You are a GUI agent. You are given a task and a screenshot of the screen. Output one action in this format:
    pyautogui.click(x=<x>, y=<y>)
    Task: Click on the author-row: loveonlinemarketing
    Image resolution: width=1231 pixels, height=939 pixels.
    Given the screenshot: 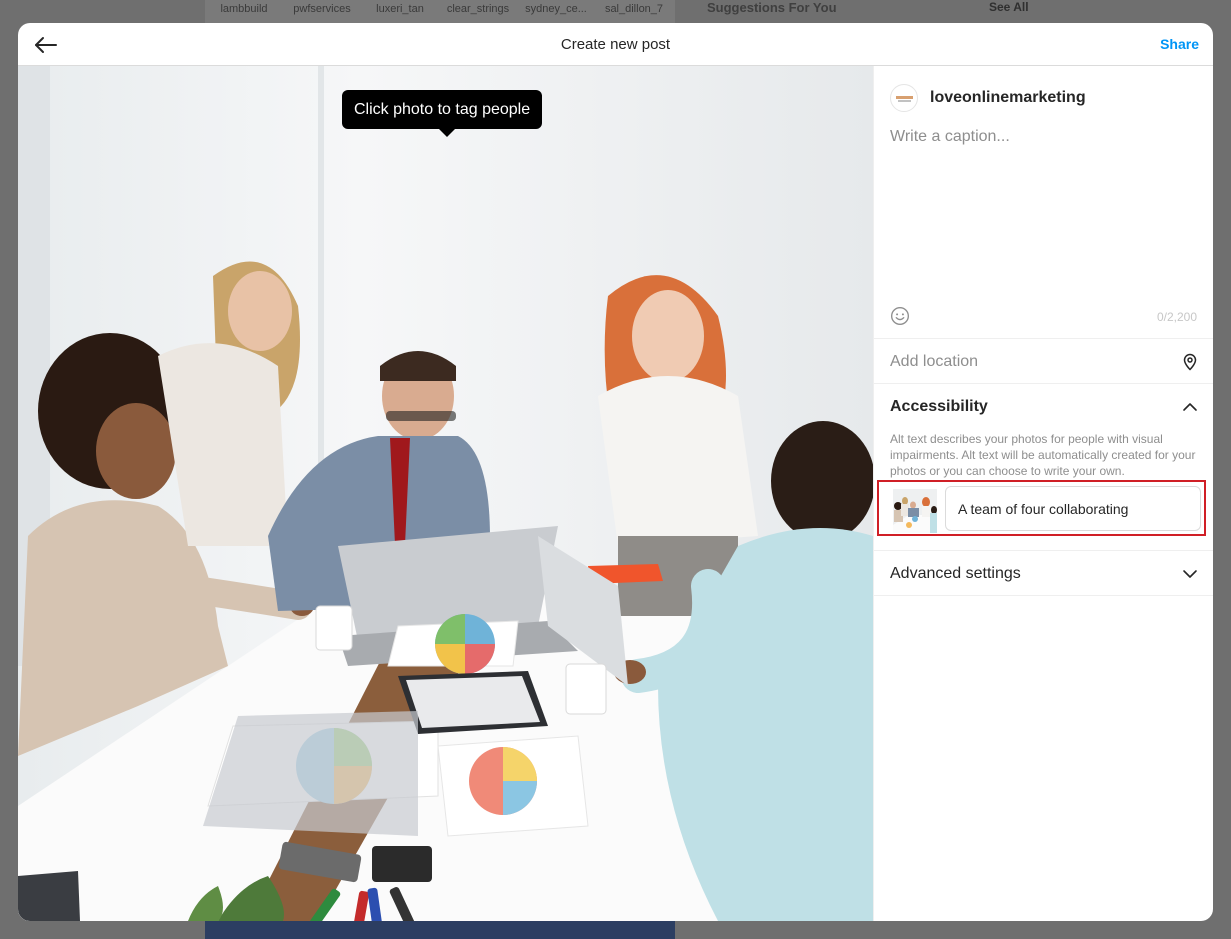 What is the action you would take?
    pyautogui.click(x=1043, y=98)
    